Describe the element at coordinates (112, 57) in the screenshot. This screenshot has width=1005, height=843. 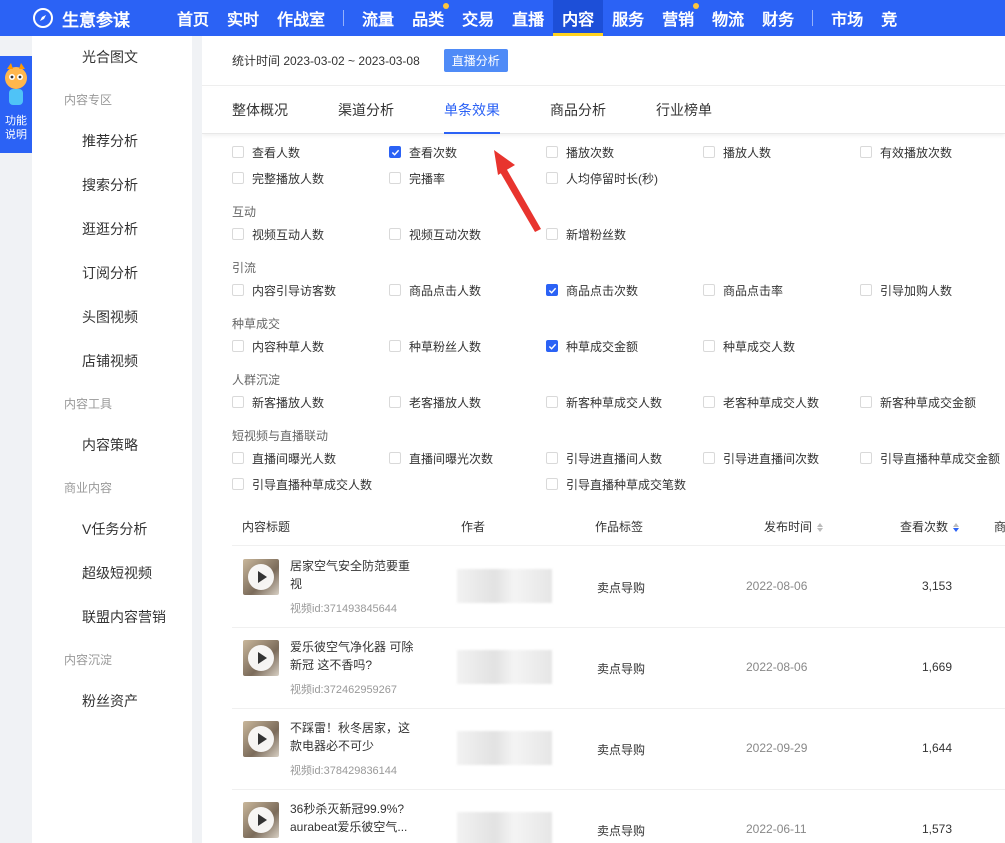
I see `sidebar-item-guanghe: 光合图文` at that location.